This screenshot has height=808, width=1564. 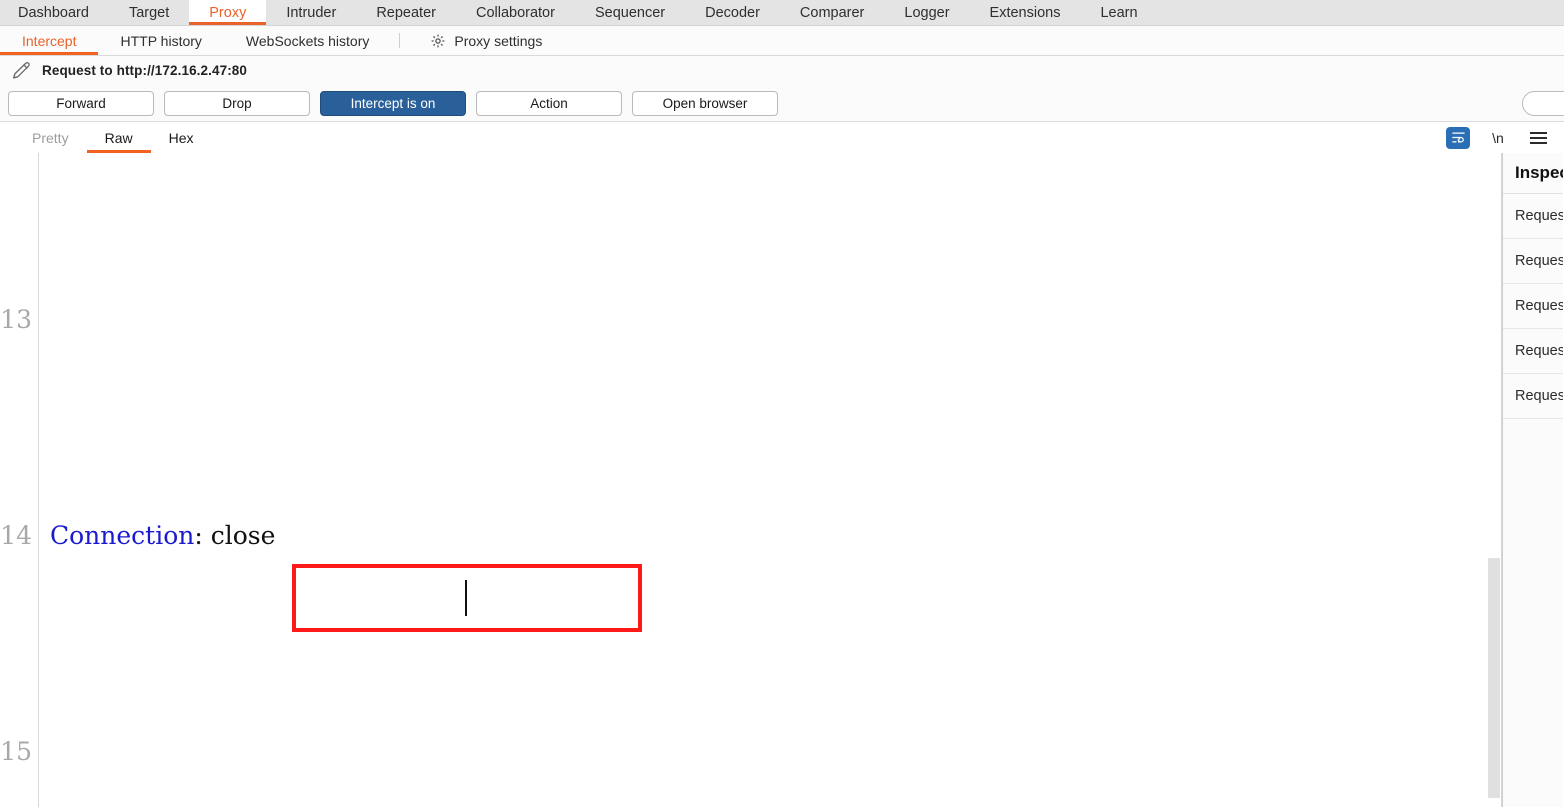 I want to click on word-wrap-icon, so click(x=1458, y=137).